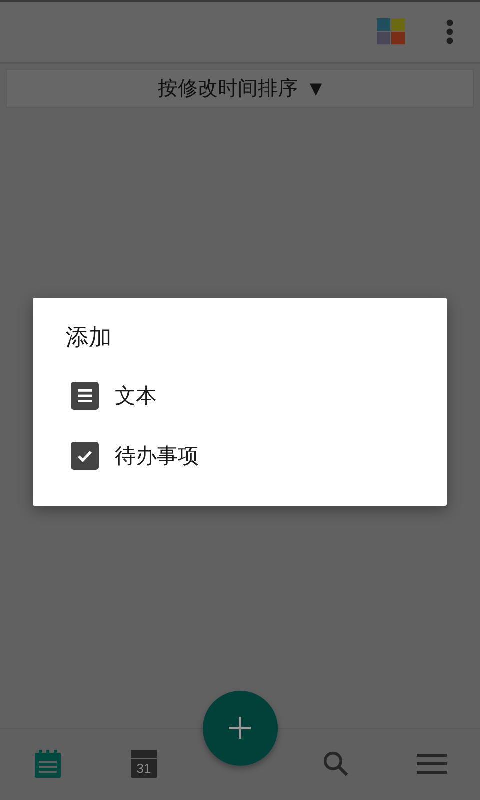 This screenshot has width=480, height=800. Describe the element at coordinates (85, 396) in the screenshot. I see `text-lines-icon` at that location.